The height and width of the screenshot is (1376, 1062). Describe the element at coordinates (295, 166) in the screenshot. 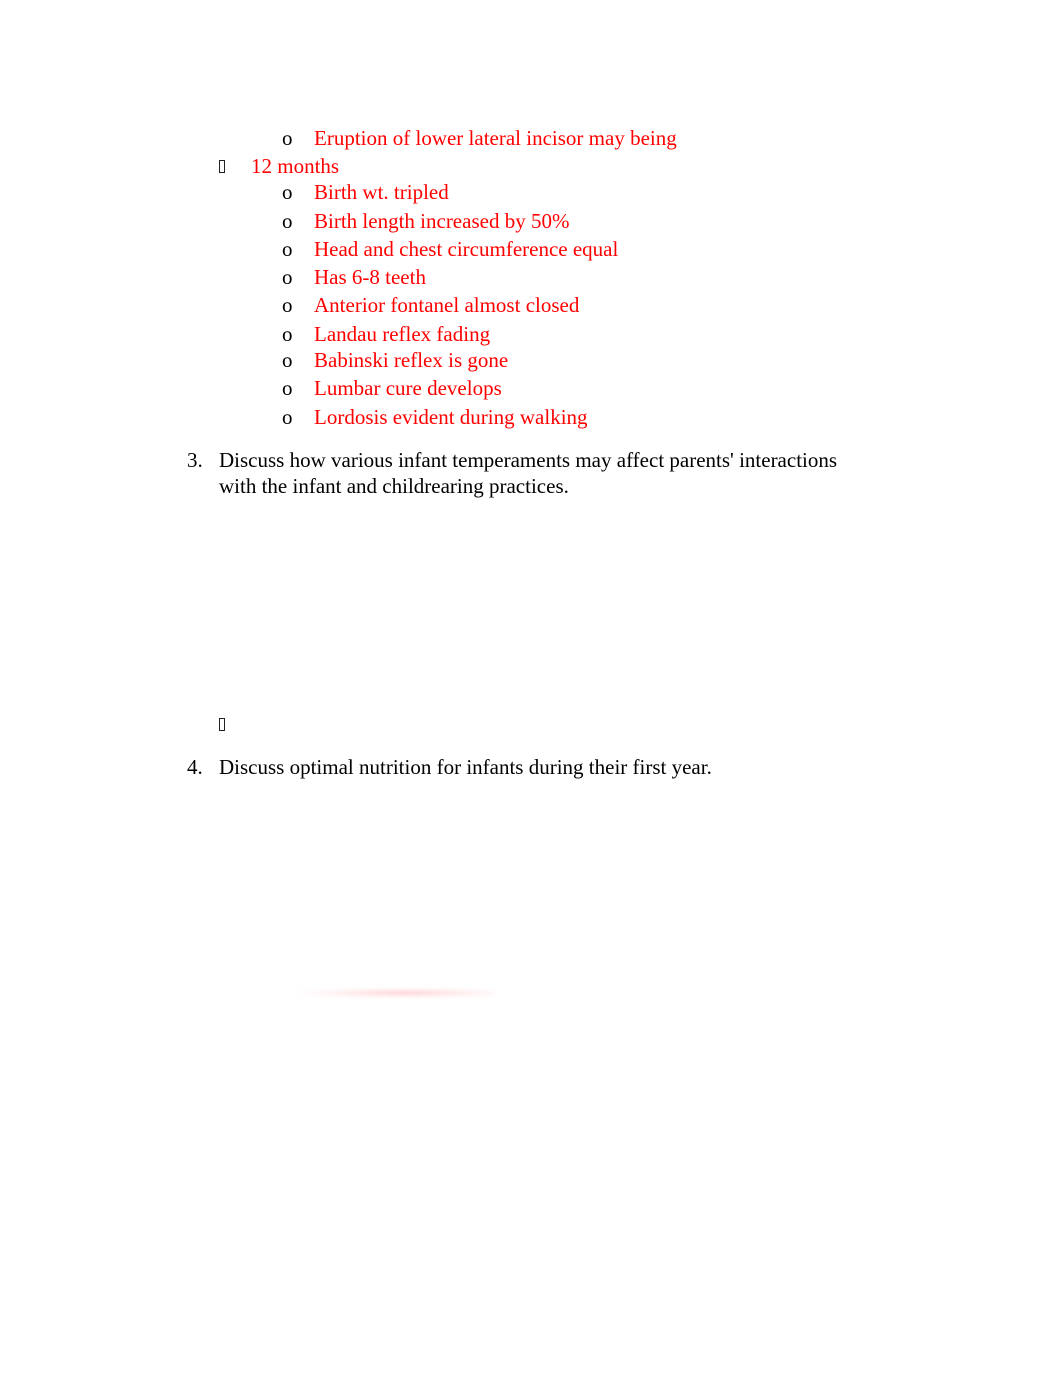

I see `section-label-12-months: 12 months` at that location.